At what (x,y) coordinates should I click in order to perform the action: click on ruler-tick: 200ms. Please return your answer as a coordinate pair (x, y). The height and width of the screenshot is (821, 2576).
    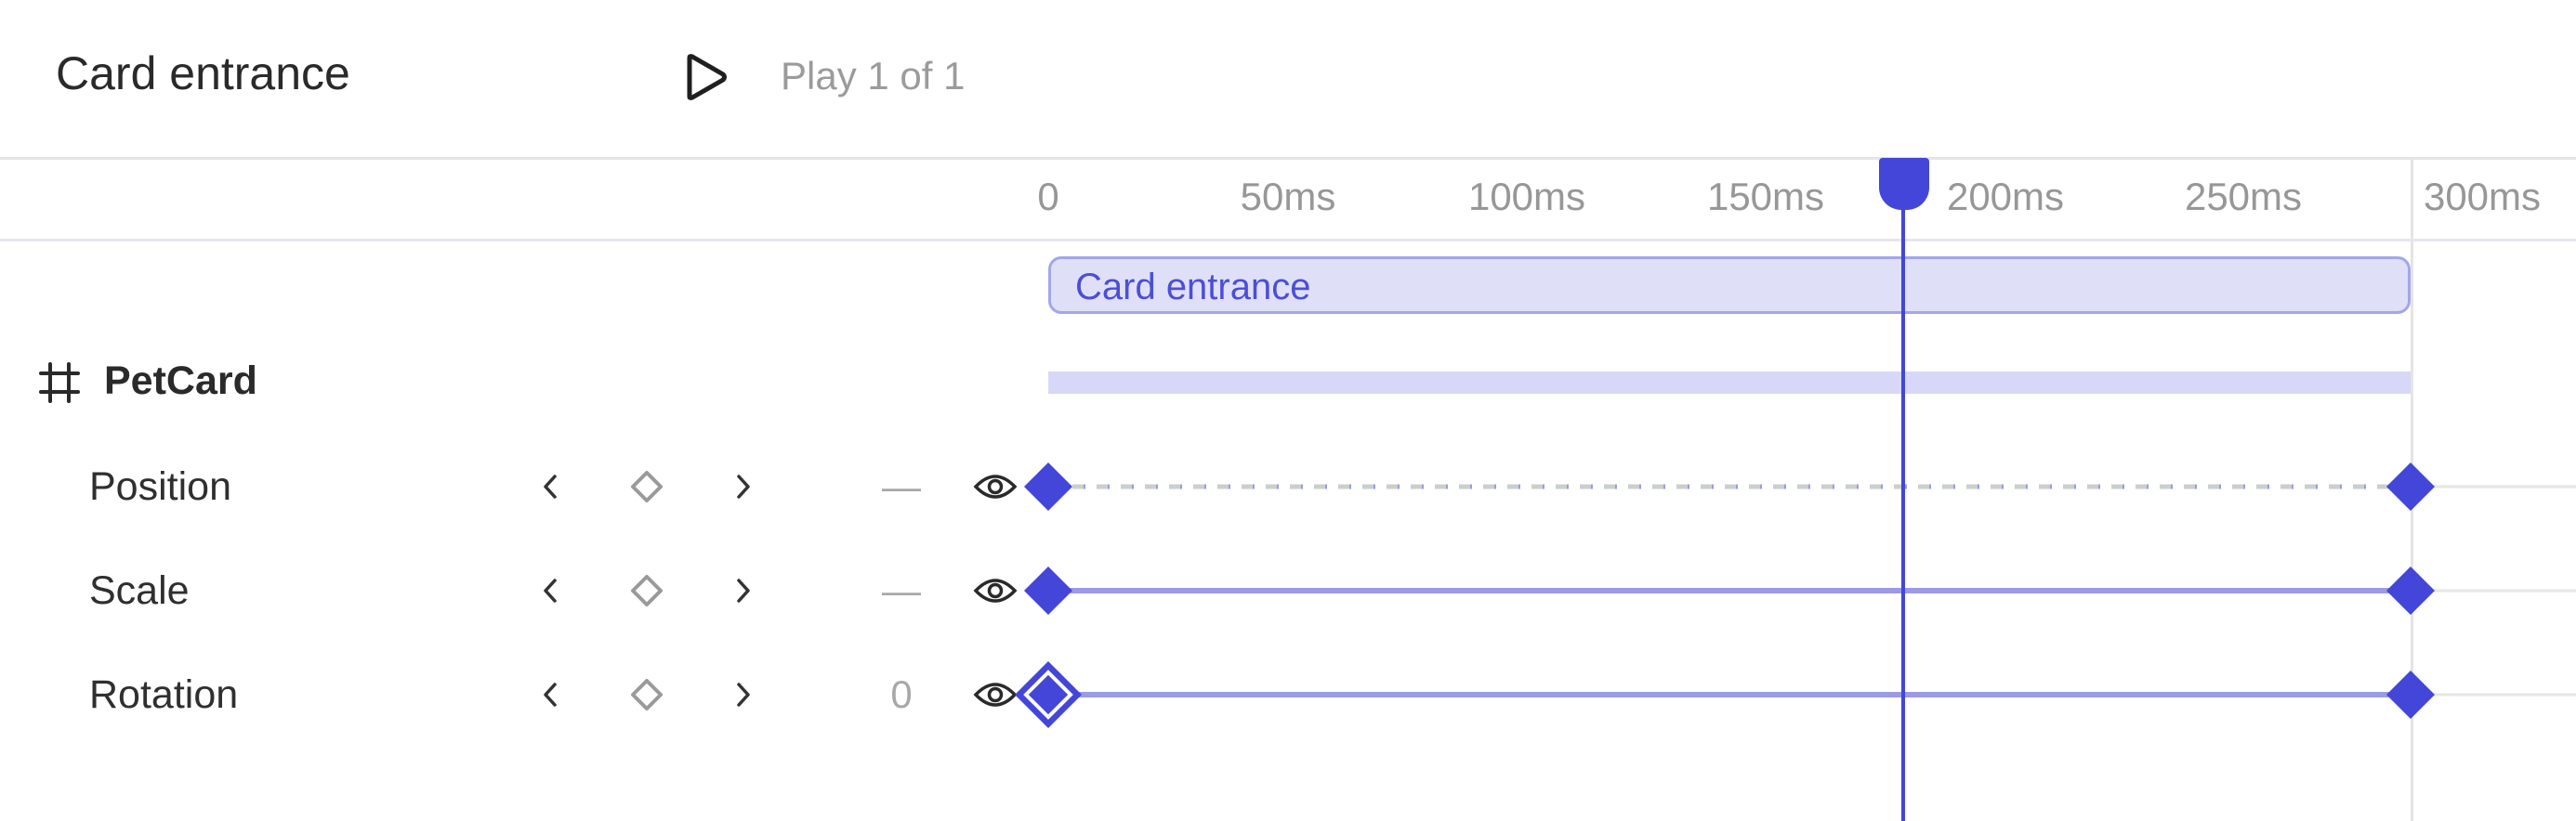
    Looking at the image, I should click on (2005, 196).